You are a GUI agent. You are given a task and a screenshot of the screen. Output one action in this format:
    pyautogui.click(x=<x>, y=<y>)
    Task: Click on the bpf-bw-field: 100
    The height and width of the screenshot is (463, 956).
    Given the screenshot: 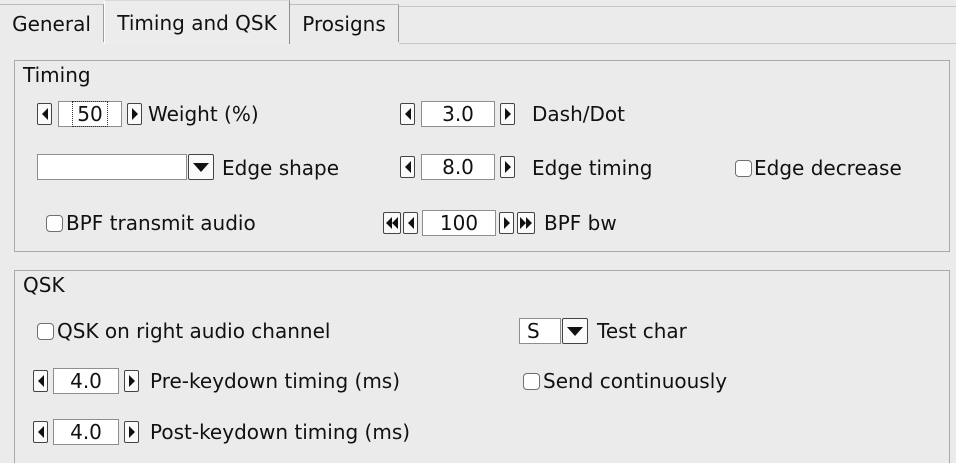 What is the action you would take?
    pyautogui.click(x=459, y=223)
    